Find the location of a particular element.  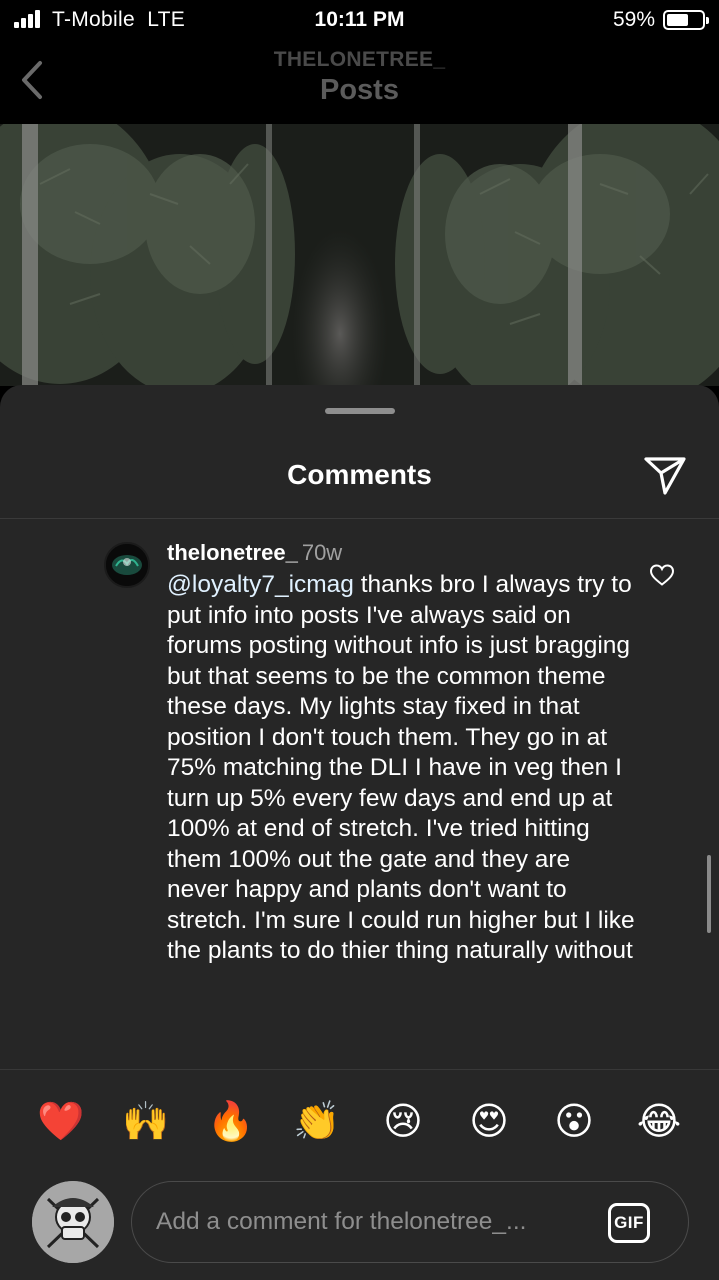

clock: 10:11 PM is located at coordinates (359, 19).